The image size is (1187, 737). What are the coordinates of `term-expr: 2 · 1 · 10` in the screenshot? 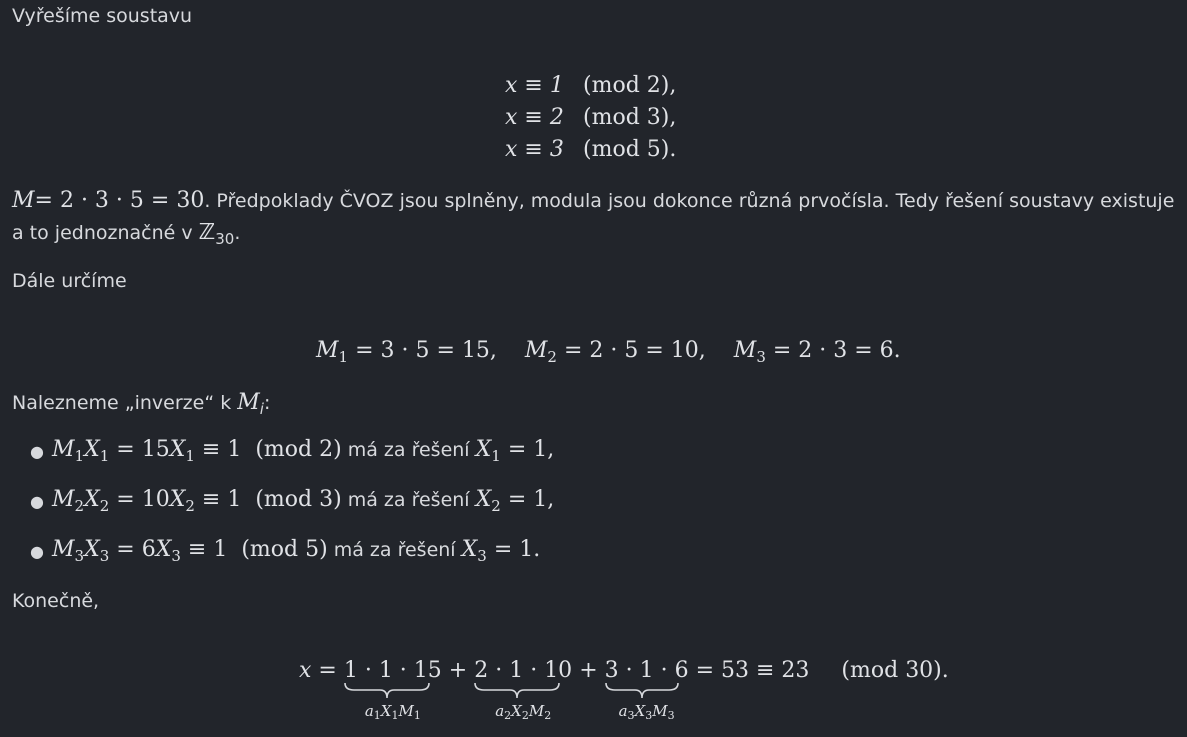 It's located at (523, 670).